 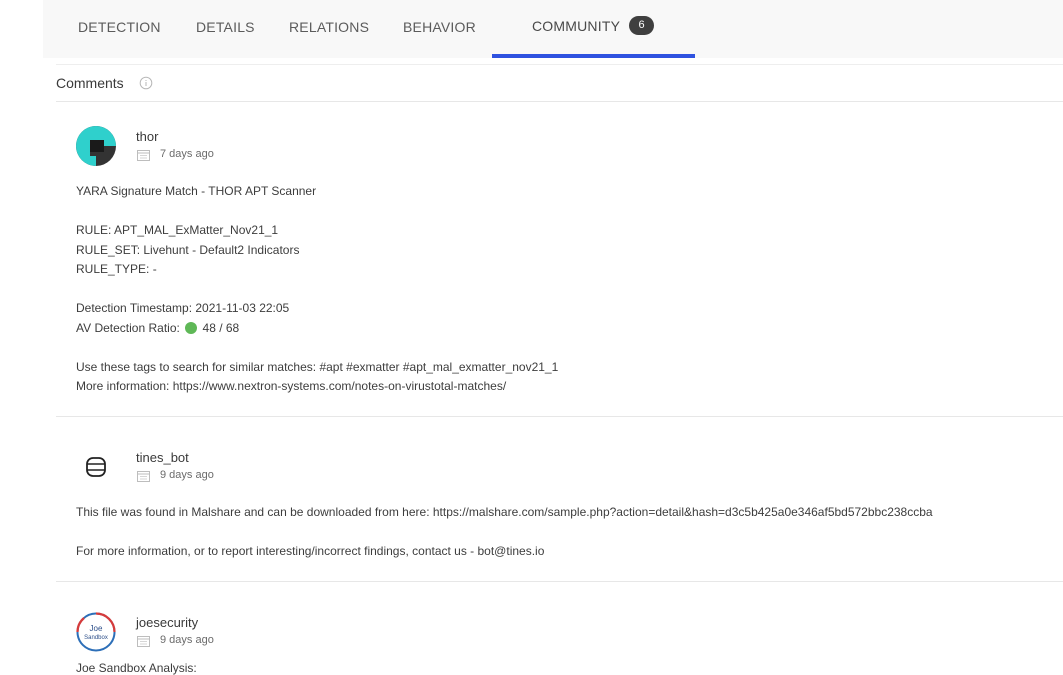 What do you see at coordinates (167, 622) in the screenshot?
I see `comment-author: joesecurity` at bounding box center [167, 622].